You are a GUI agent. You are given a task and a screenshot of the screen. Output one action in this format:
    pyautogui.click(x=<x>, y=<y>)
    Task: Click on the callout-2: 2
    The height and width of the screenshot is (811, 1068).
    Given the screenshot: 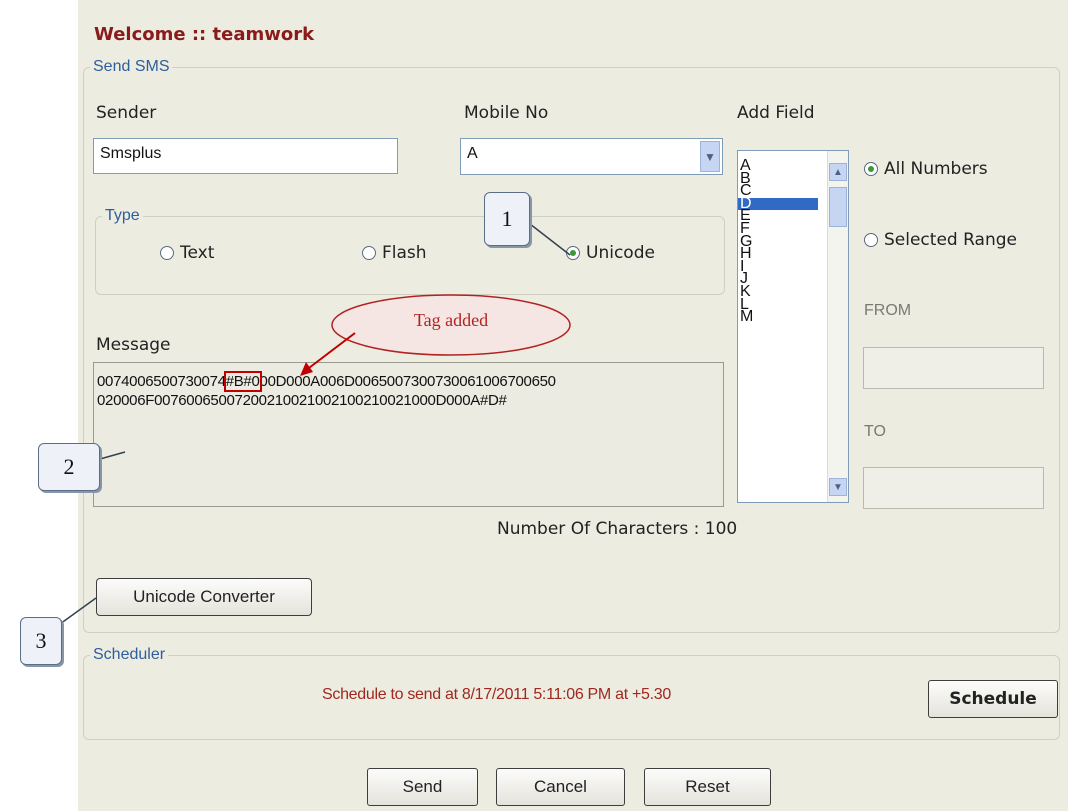 What is the action you would take?
    pyautogui.click(x=69, y=467)
    